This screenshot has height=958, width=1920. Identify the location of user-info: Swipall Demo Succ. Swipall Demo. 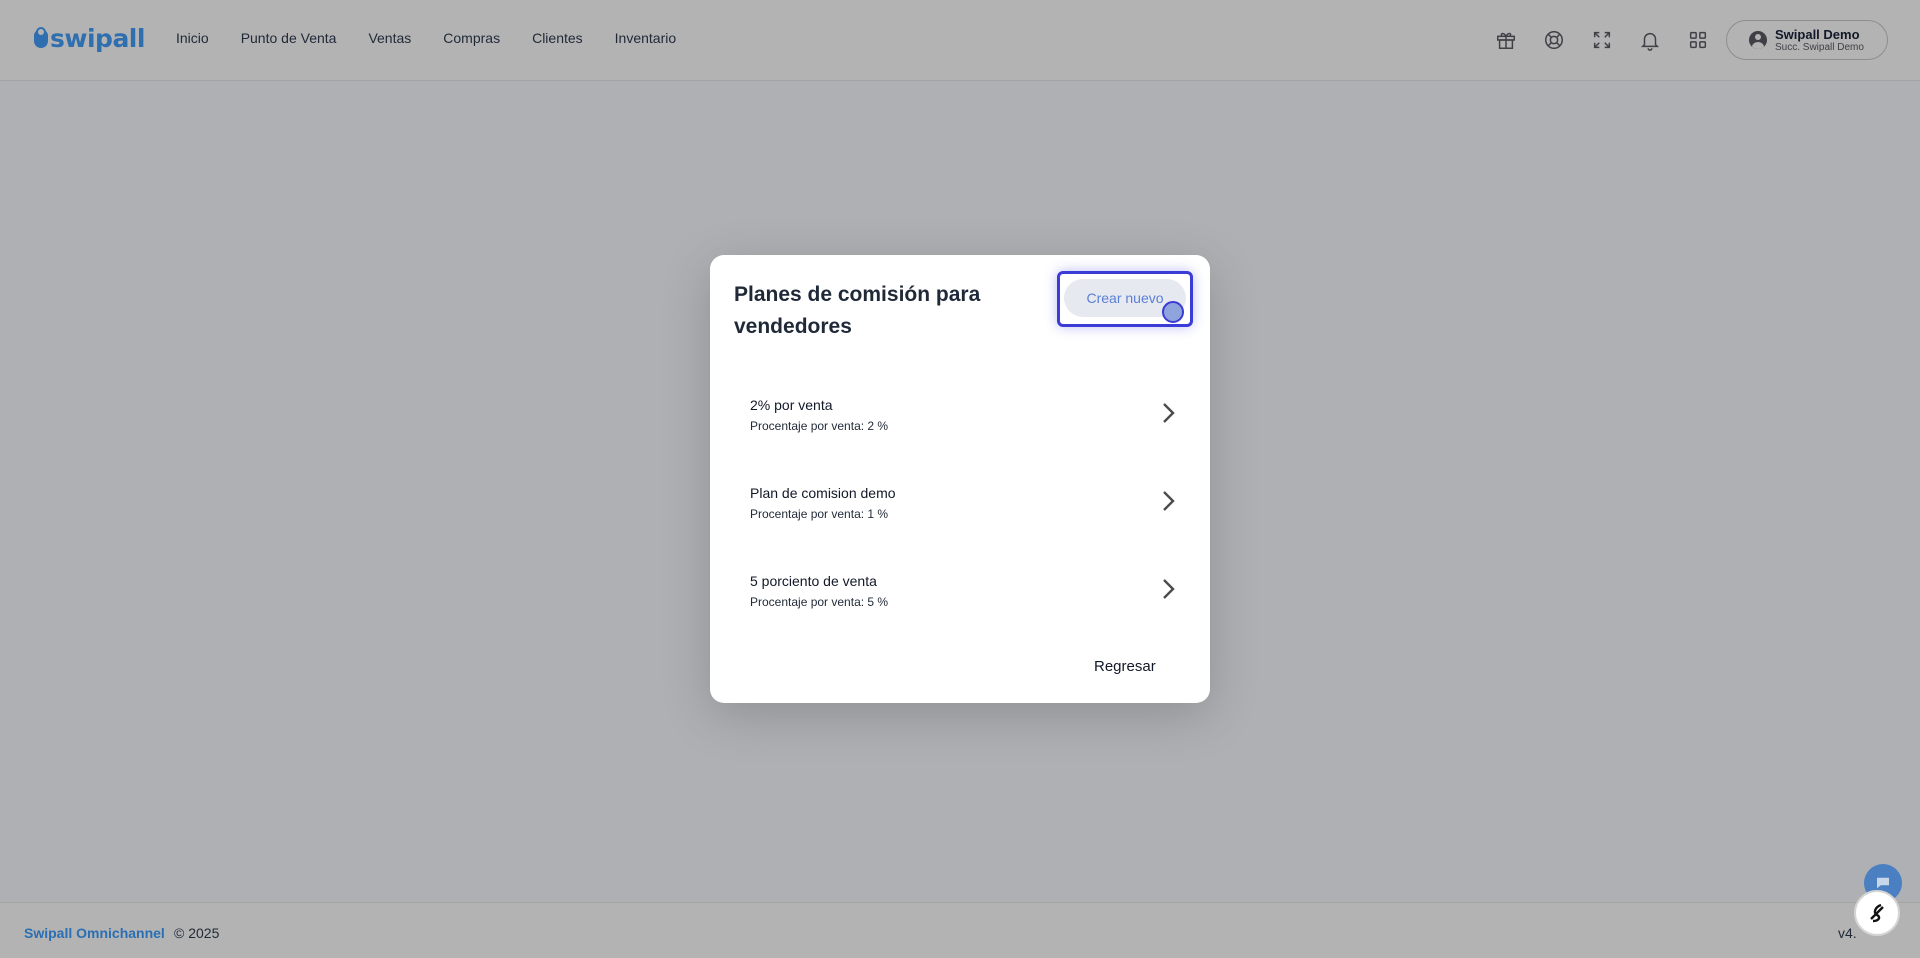
(1819, 40).